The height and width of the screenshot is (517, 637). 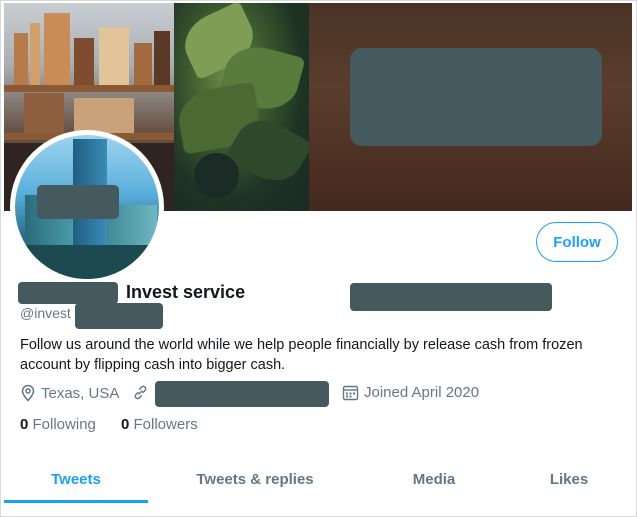 What do you see at coordinates (577, 242) in the screenshot?
I see `follow-button: Follow` at bounding box center [577, 242].